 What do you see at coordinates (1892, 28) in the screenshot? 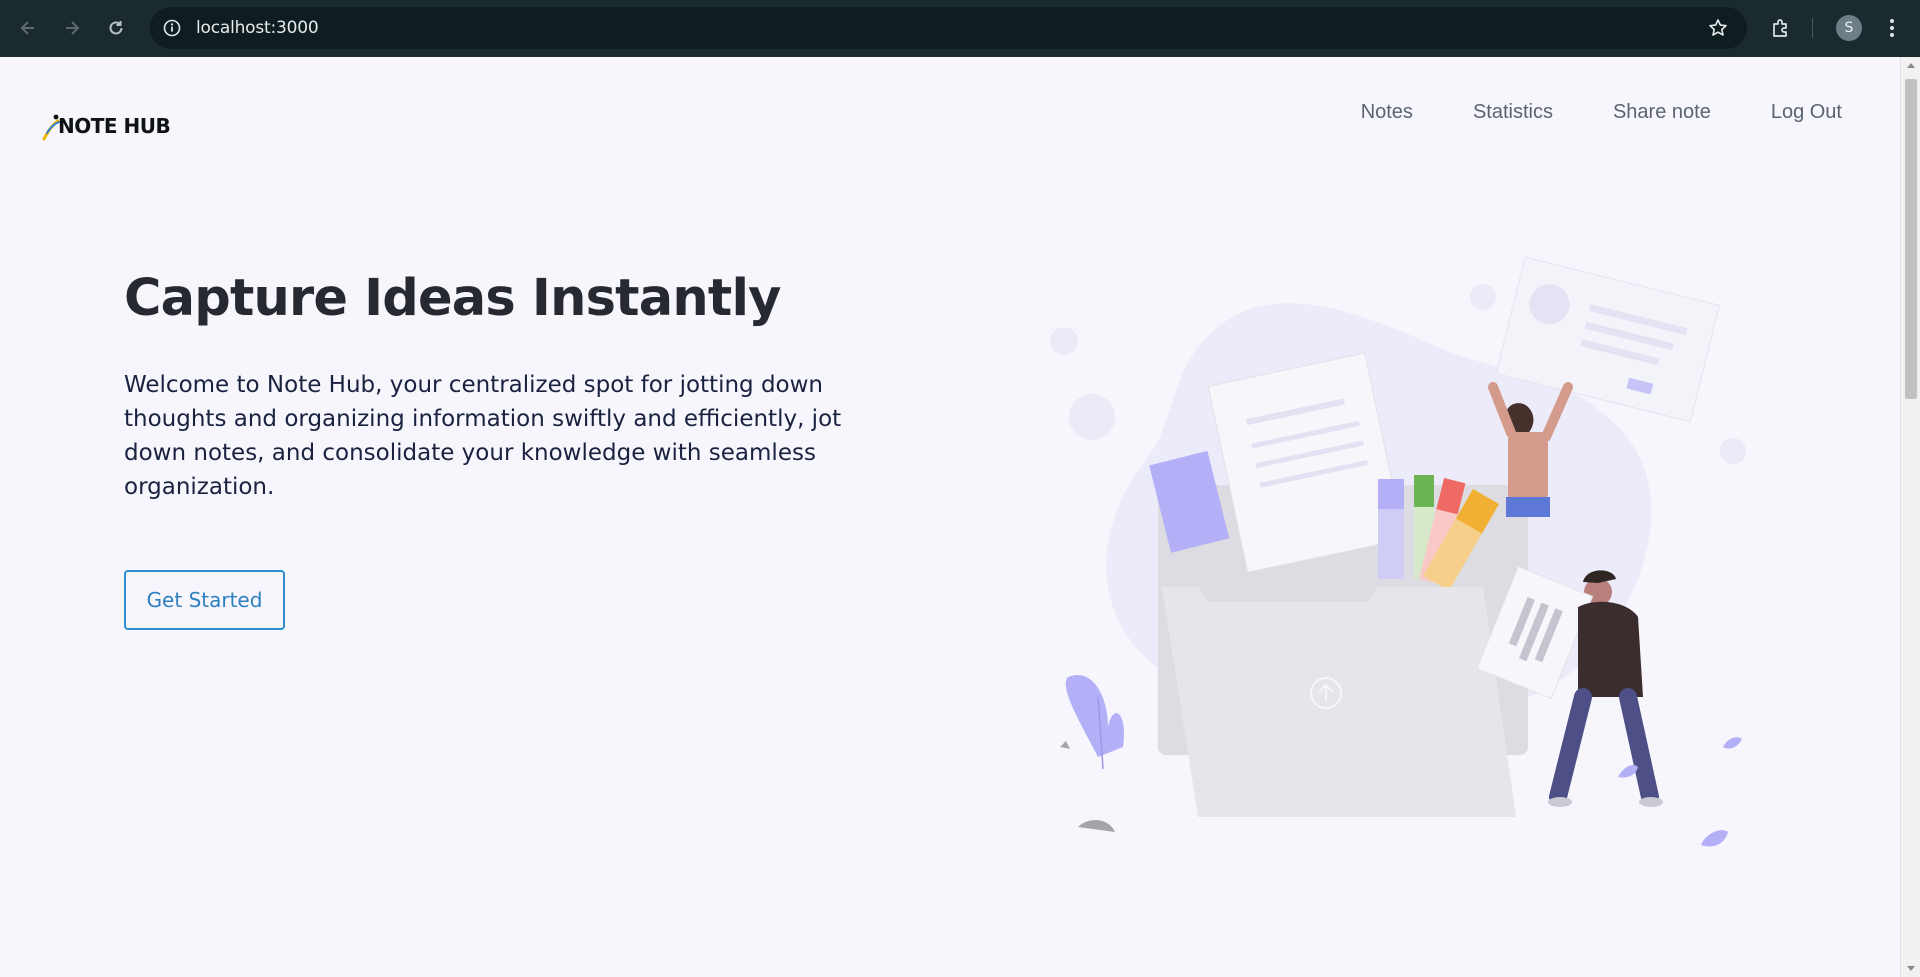
I see `menu-icon` at bounding box center [1892, 28].